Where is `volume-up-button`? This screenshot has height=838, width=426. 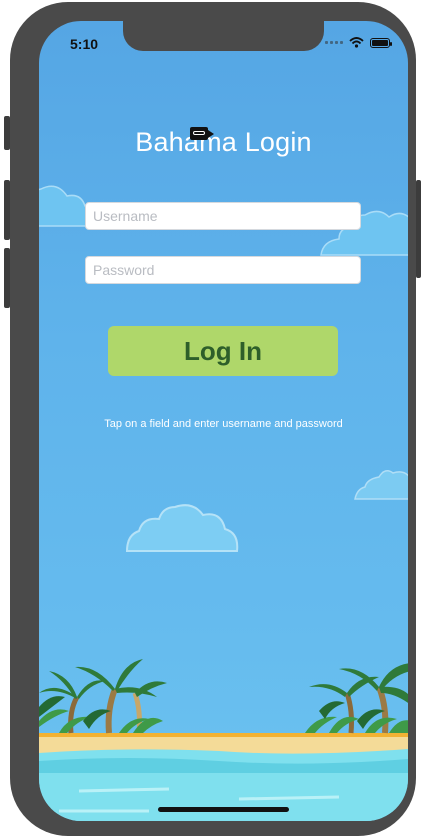
volume-up-button is located at coordinates (7, 210).